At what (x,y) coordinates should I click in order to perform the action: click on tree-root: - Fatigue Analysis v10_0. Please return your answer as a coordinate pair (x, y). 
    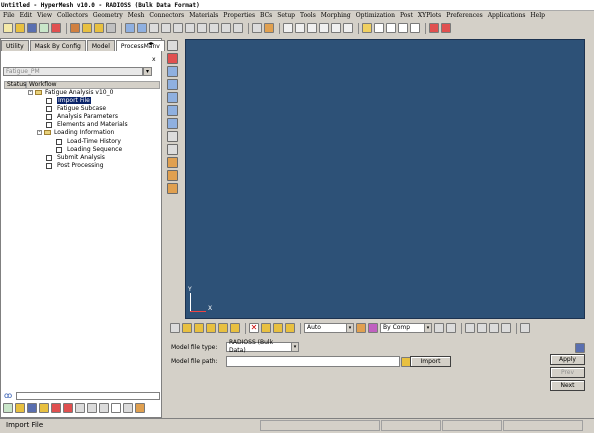
    Looking at the image, I should click on (70, 93).